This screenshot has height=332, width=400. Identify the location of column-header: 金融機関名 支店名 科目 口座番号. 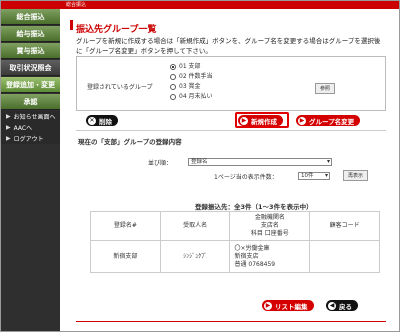
(270, 226).